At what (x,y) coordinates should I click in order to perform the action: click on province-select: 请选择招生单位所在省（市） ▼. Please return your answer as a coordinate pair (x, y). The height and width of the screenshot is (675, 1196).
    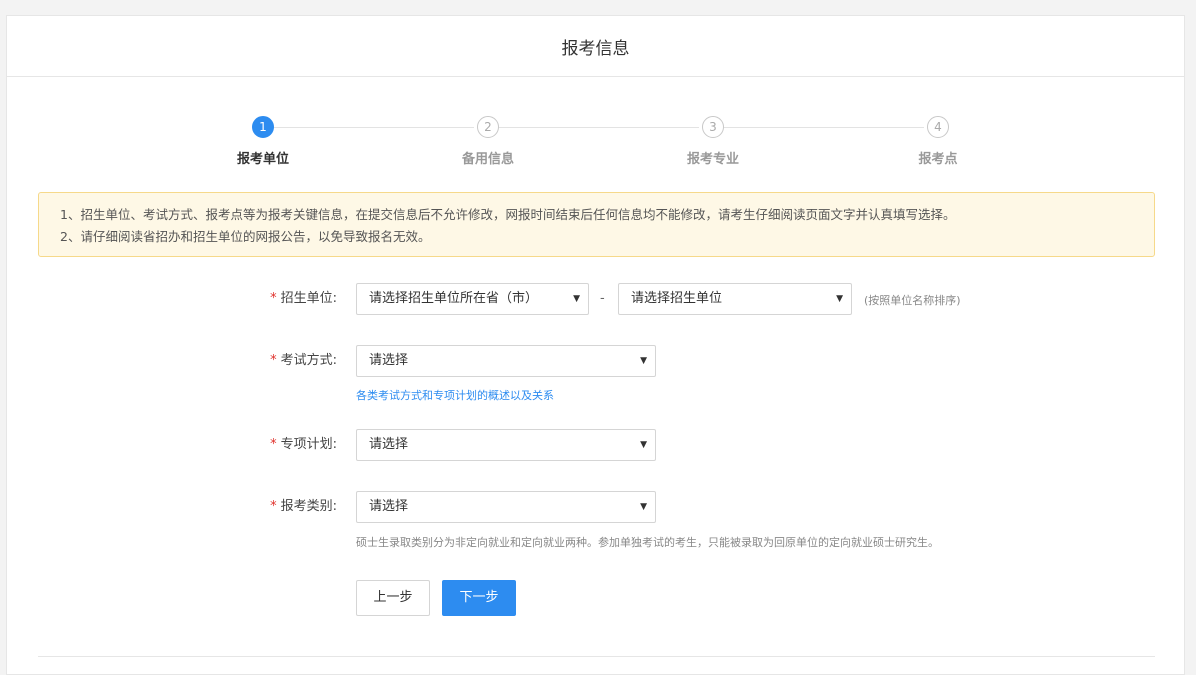
    Looking at the image, I should click on (472, 299).